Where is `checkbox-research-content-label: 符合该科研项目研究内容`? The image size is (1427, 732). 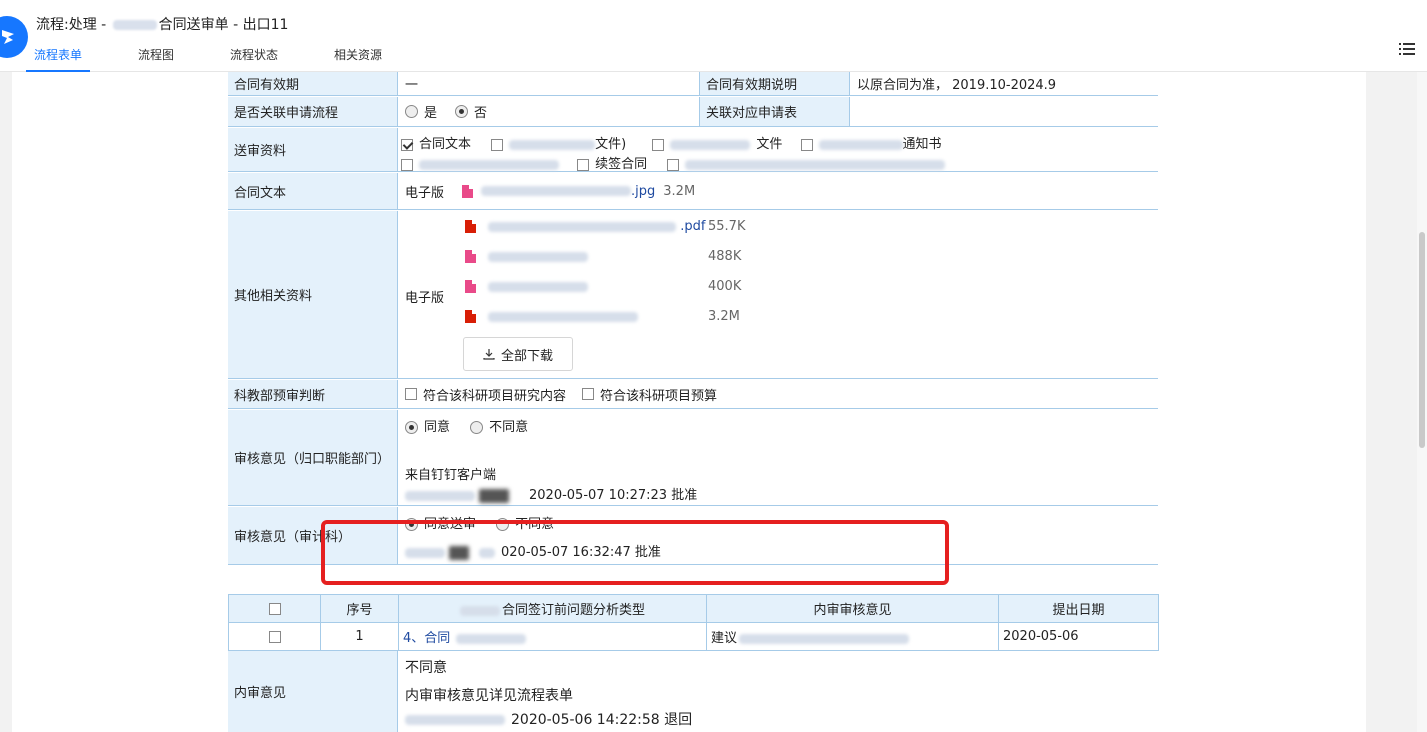 checkbox-research-content-label: 符合该科研项目研究内容 is located at coordinates (495, 396).